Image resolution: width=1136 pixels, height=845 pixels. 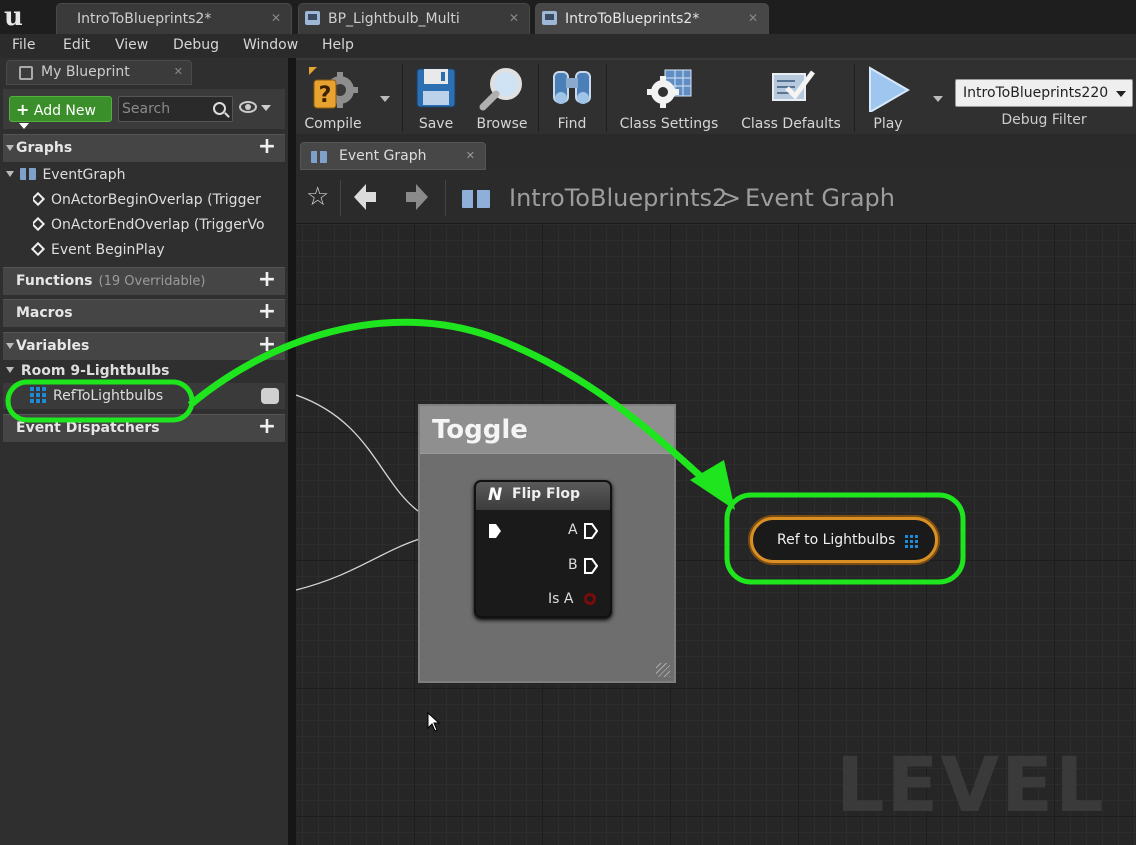 What do you see at coordinates (23, 45) in the screenshot?
I see `menu-file: File` at bounding box center [23, 45].